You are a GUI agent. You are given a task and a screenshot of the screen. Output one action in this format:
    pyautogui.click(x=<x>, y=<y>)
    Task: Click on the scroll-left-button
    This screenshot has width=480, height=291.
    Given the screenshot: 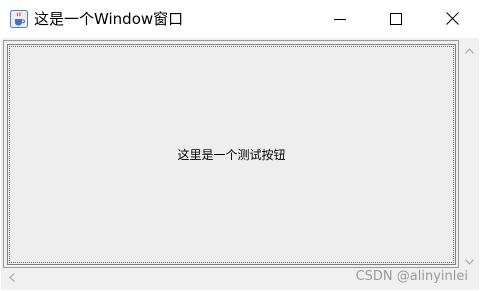 What is the action you would take?
    pyautogui.click(x=11, y=276)
    